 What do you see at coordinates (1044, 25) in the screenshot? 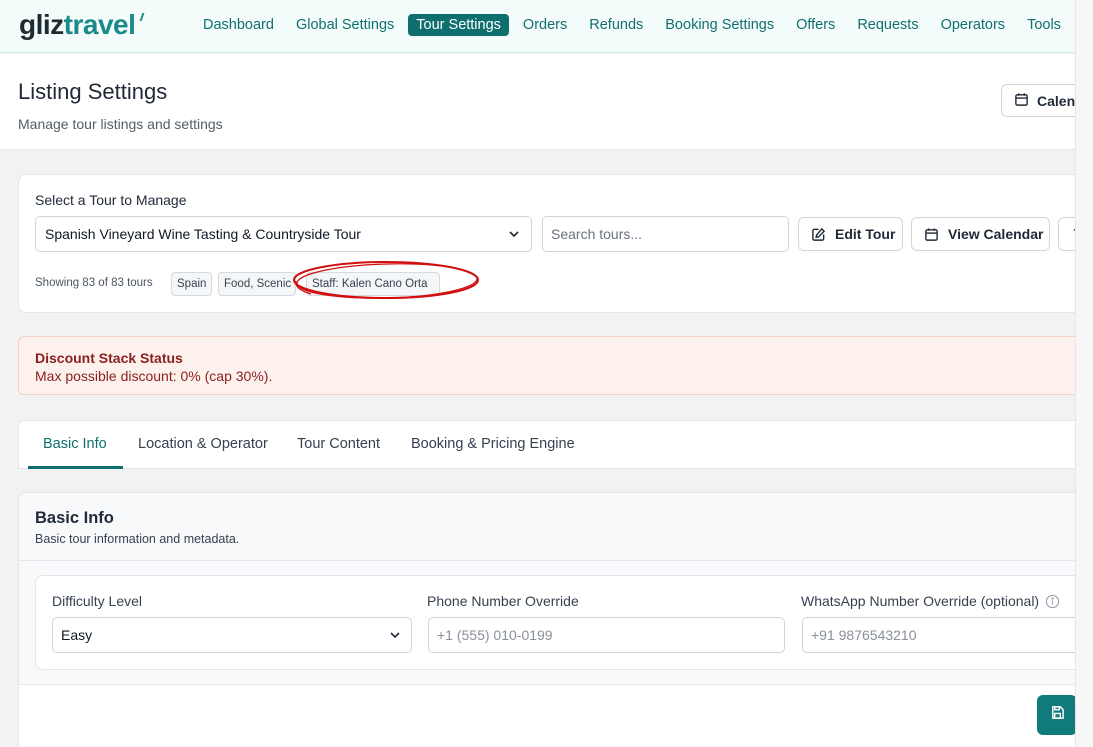
I see `nav-item-tools: Tools` at bounding box center [1044, 25].